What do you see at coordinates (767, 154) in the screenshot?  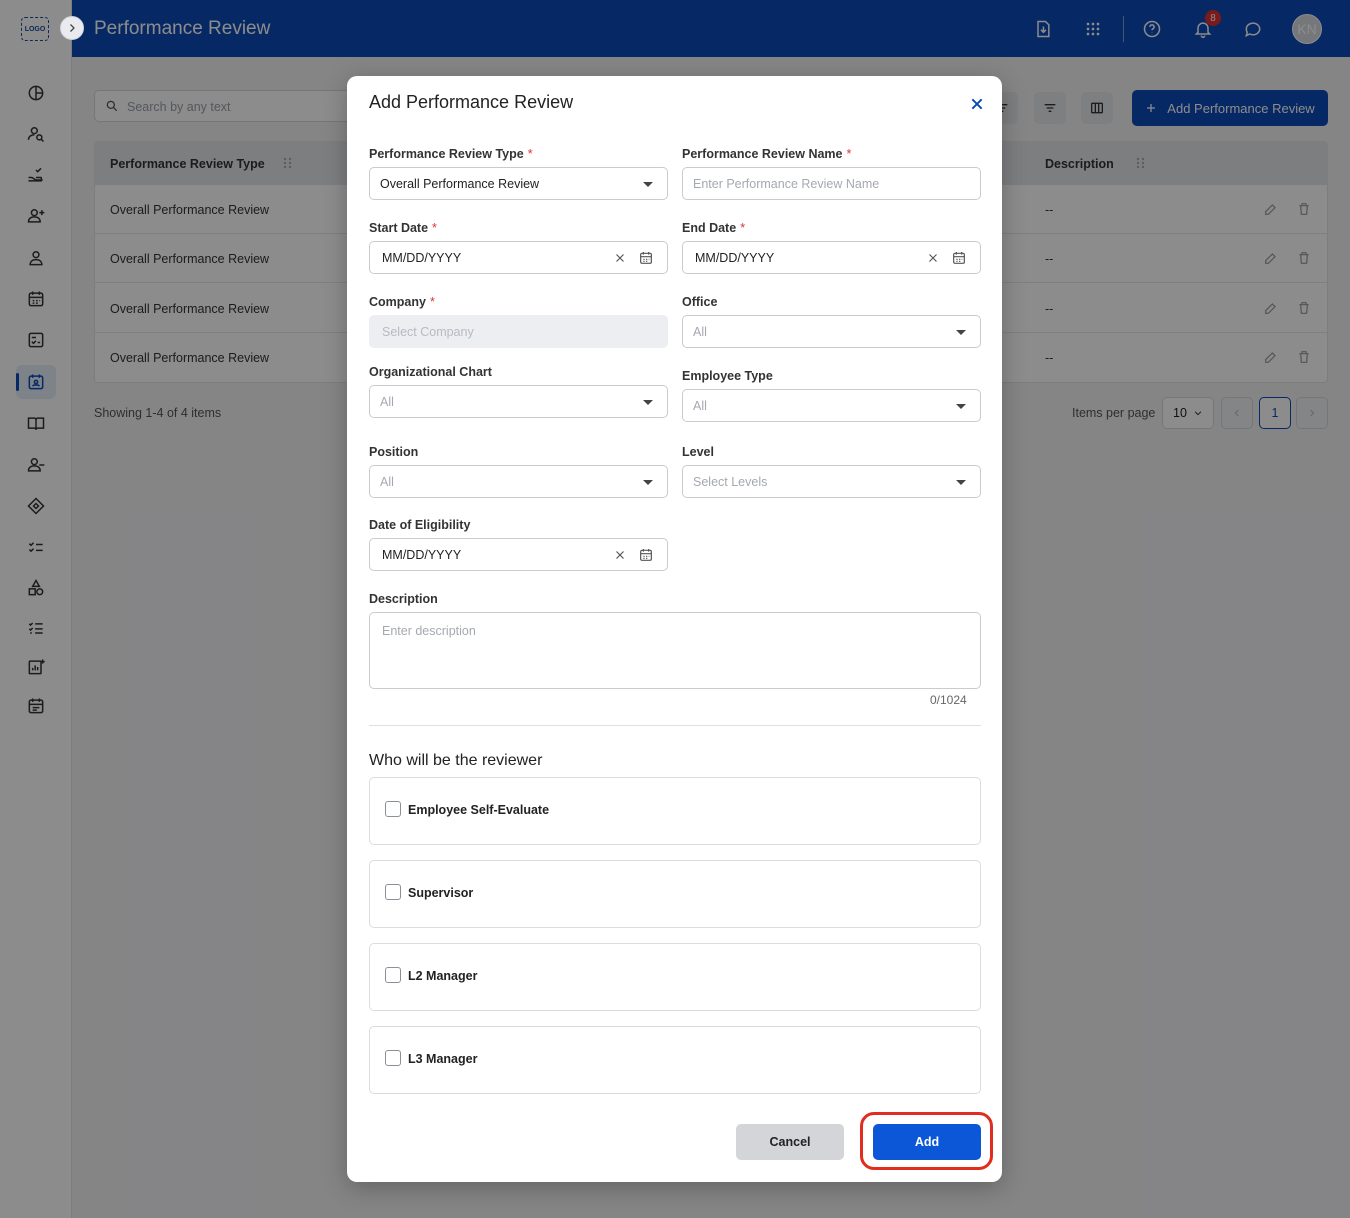 I see `review-name-label: Performance Review Name *` at bounding box center [767, 154].